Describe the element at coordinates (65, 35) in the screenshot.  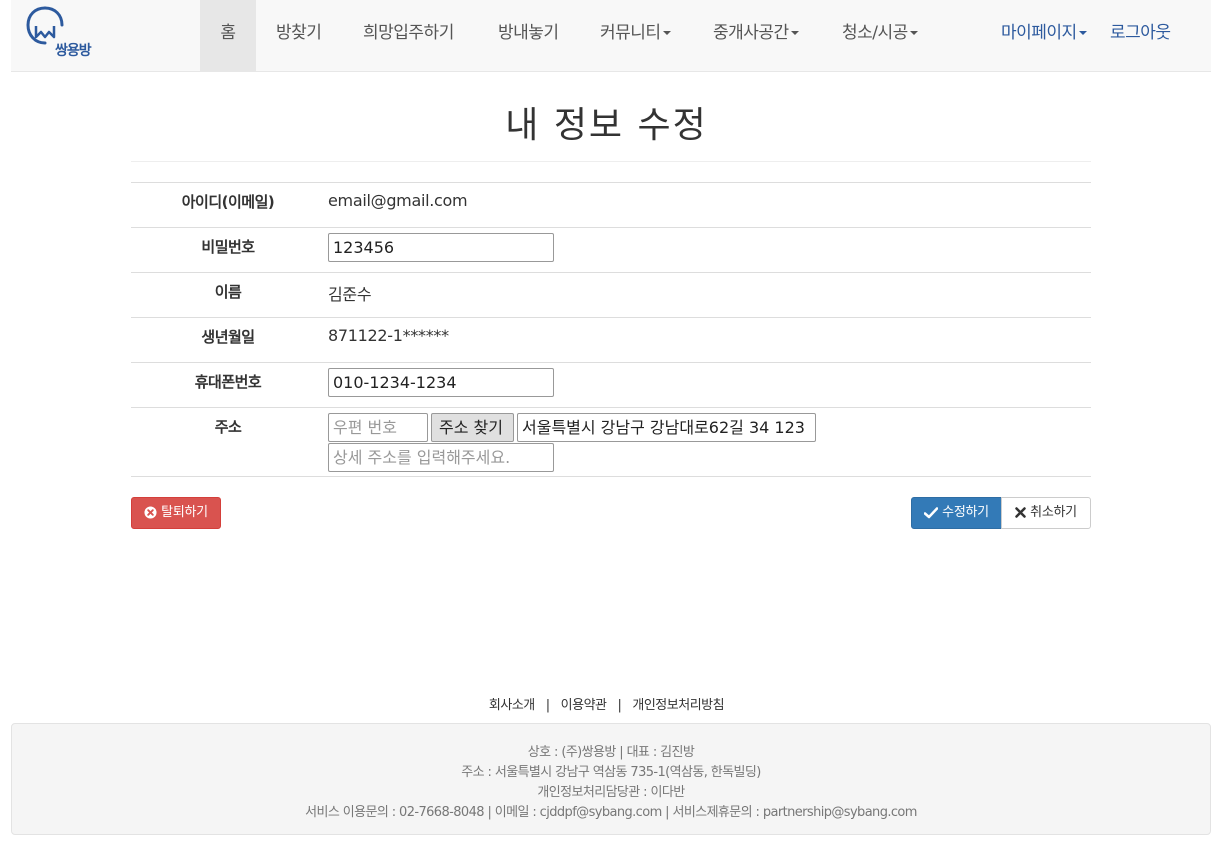
I see `brand-logo: 쌍용방` at that location.